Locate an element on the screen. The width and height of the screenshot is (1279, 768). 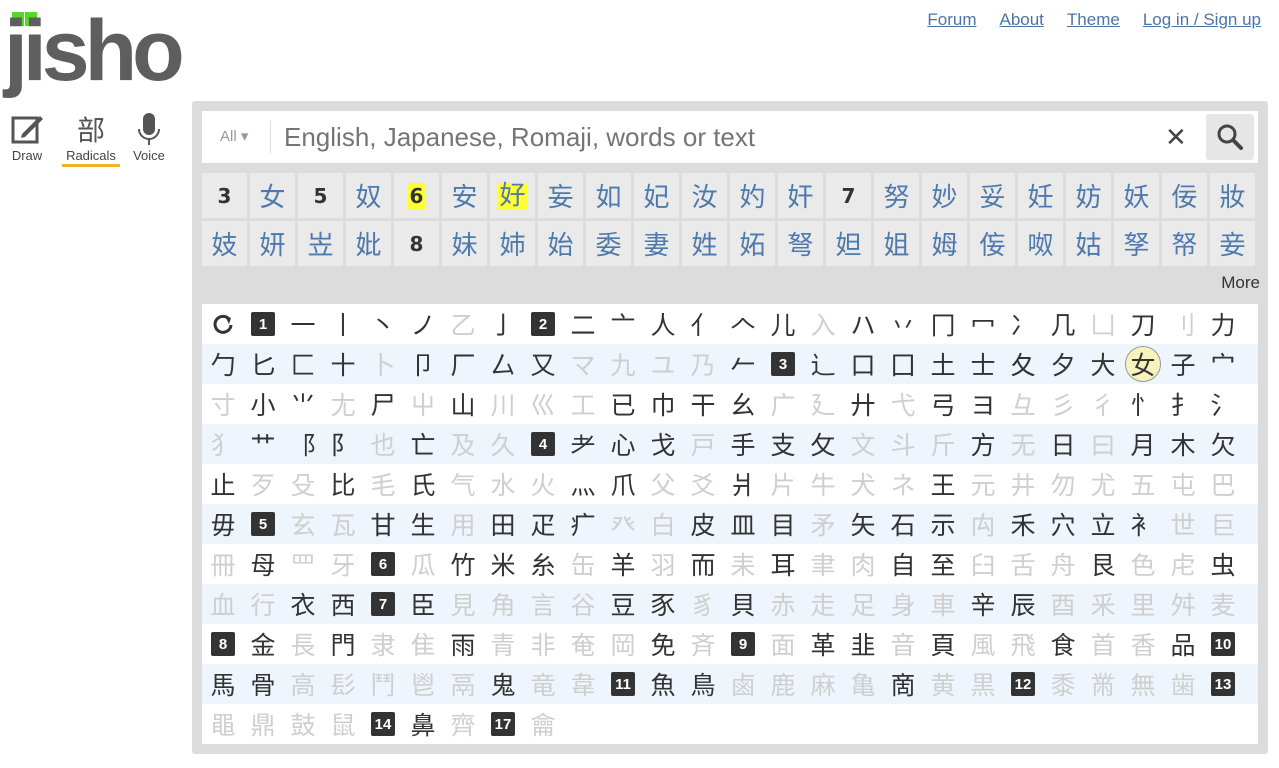
radical: 矢 is located at coordinates (863, 524).